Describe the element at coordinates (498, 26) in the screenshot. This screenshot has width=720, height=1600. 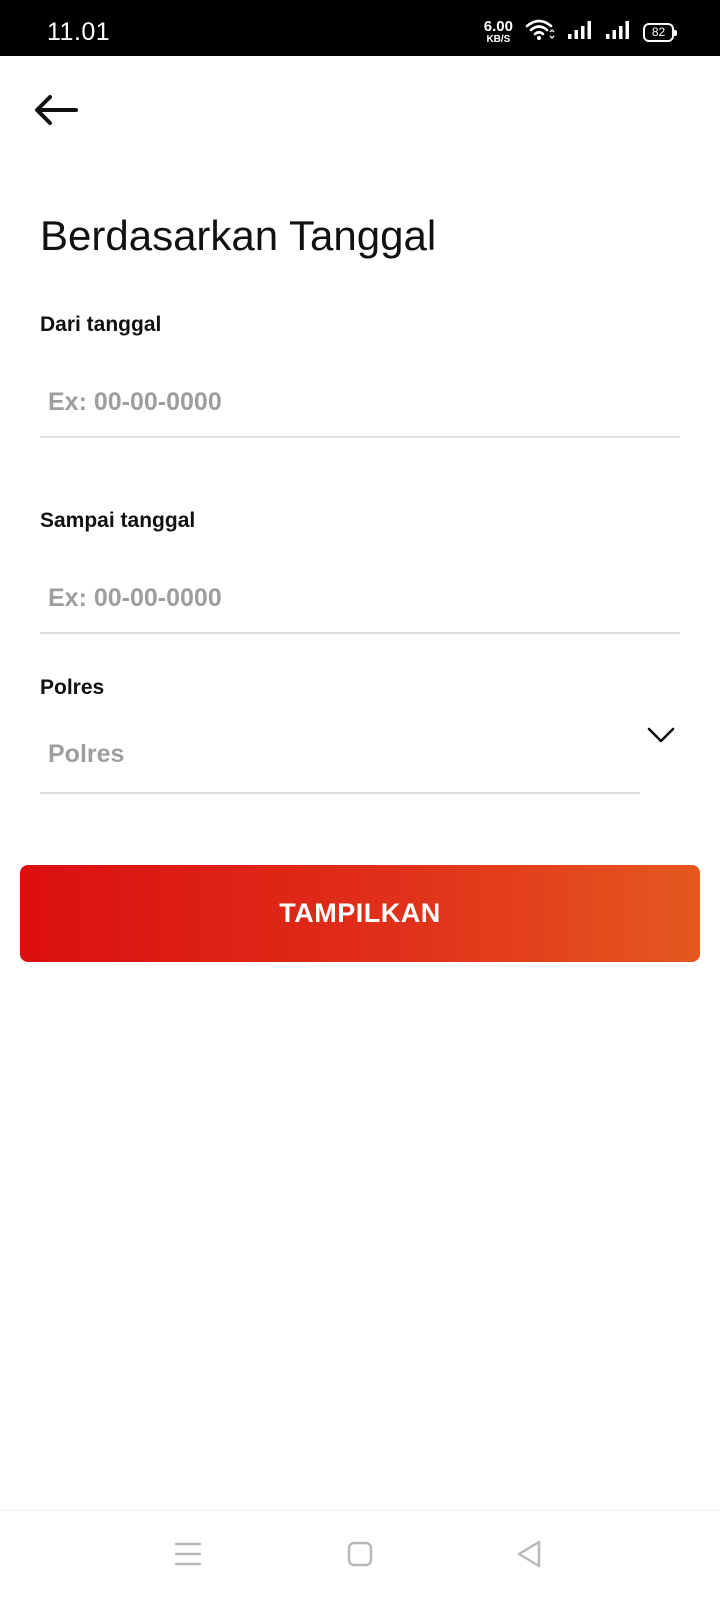
I see `network-speed-value: 6.00` at that location.